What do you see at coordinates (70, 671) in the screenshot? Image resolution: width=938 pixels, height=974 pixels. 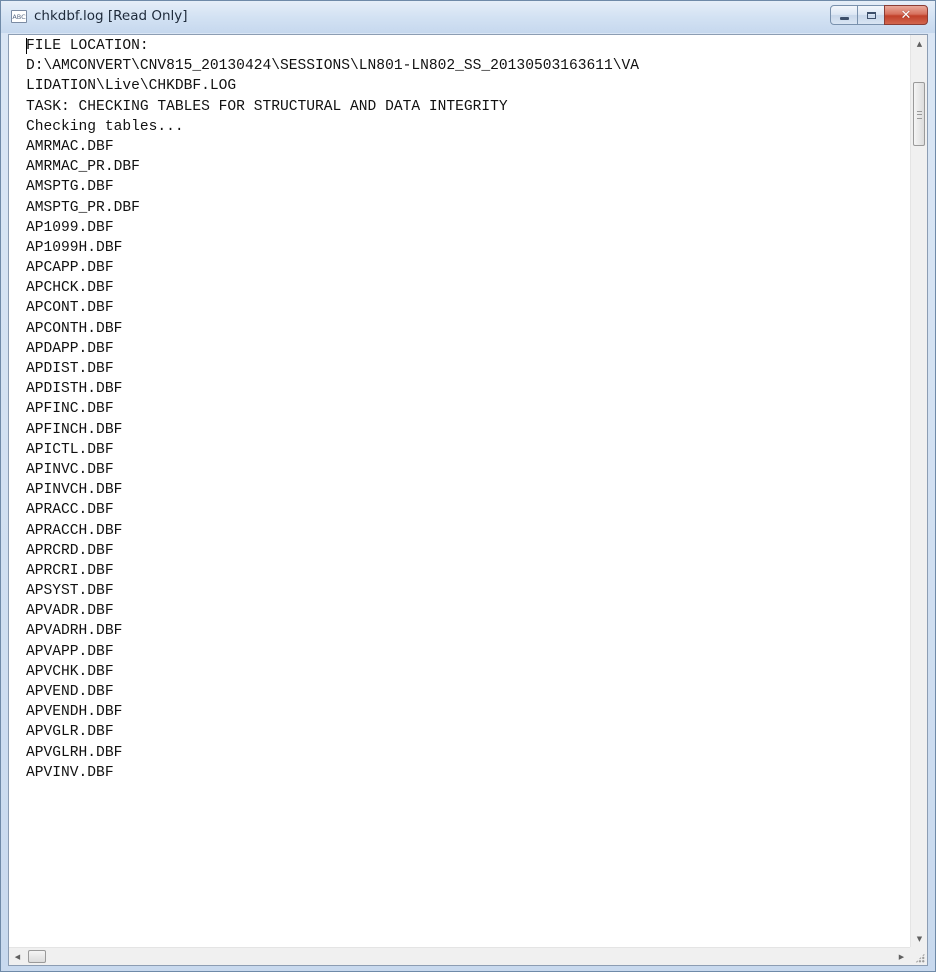 I see `log-line: APVCHK.DBF` at bounding box center [70, 671].